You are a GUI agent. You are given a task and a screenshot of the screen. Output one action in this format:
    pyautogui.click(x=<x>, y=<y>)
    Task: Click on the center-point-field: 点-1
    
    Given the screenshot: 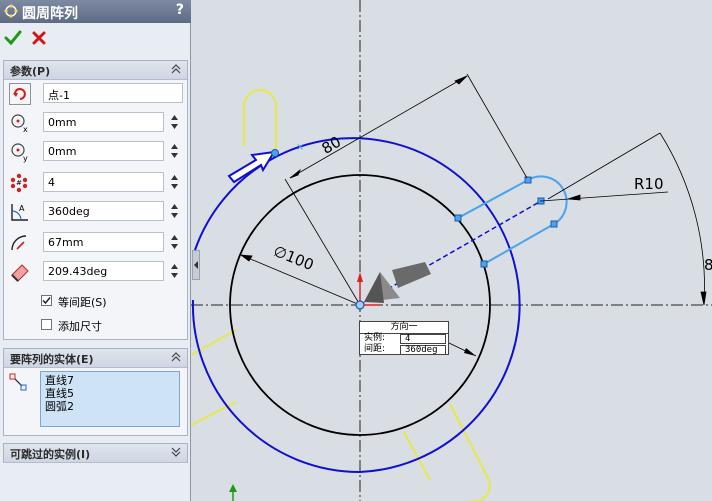 What is the action you would take?
    pyautogui.click(x=113, y=93)
    